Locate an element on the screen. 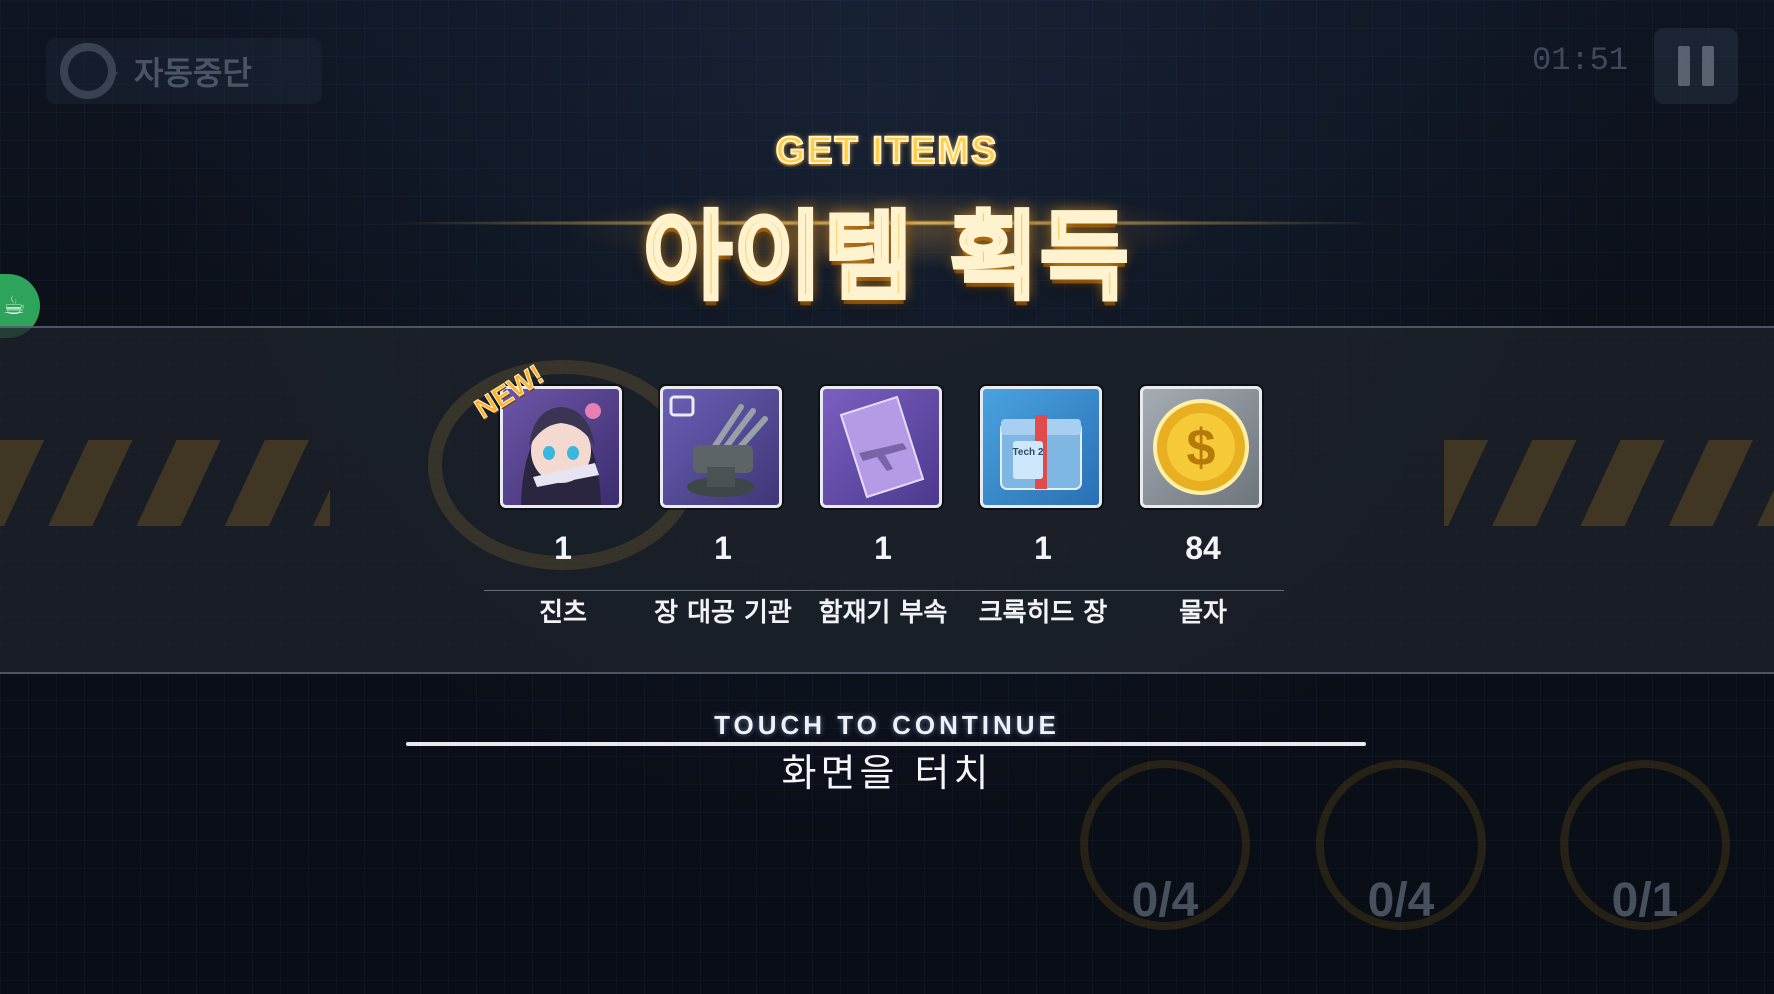  auto-stop-label: 자동중단 is located at coordinates (193, 73).